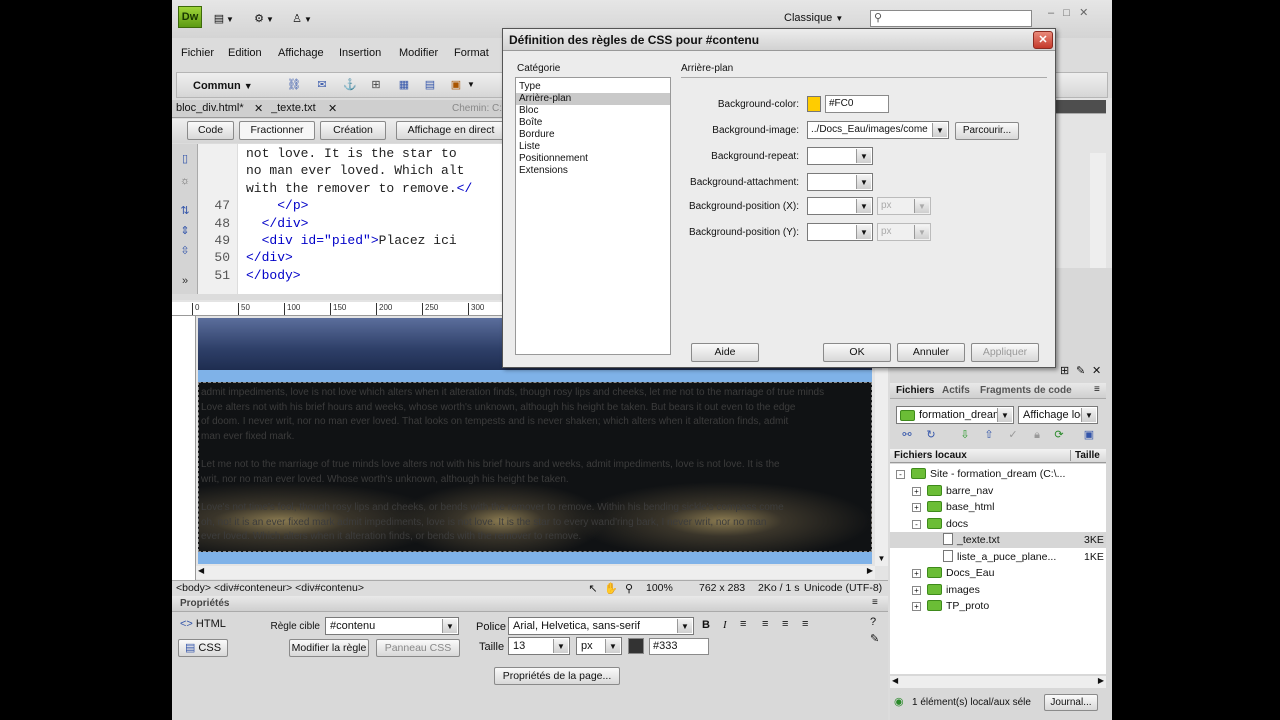  I want to click on table-icon: ⊞, so click(376, 85).